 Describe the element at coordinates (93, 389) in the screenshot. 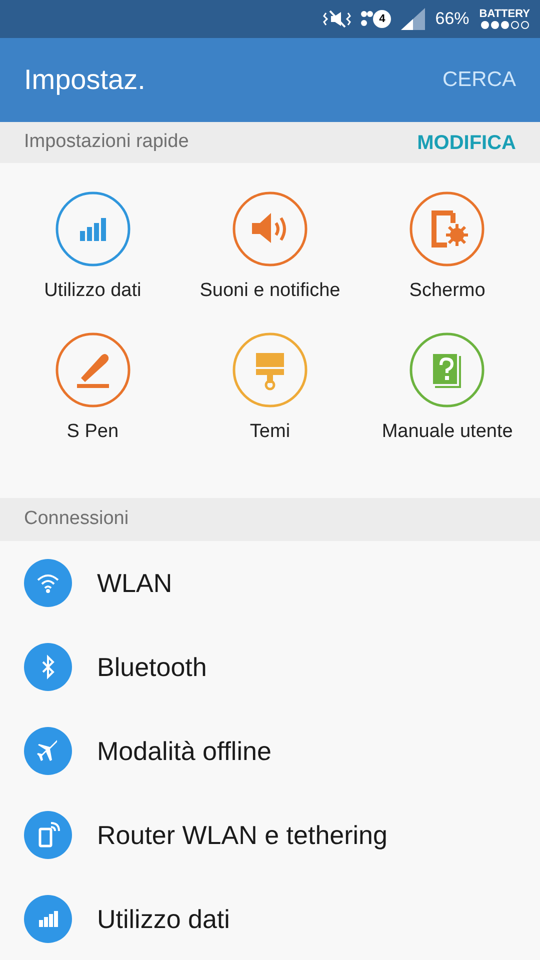

I see `quick-setting: S Pen` at that location.